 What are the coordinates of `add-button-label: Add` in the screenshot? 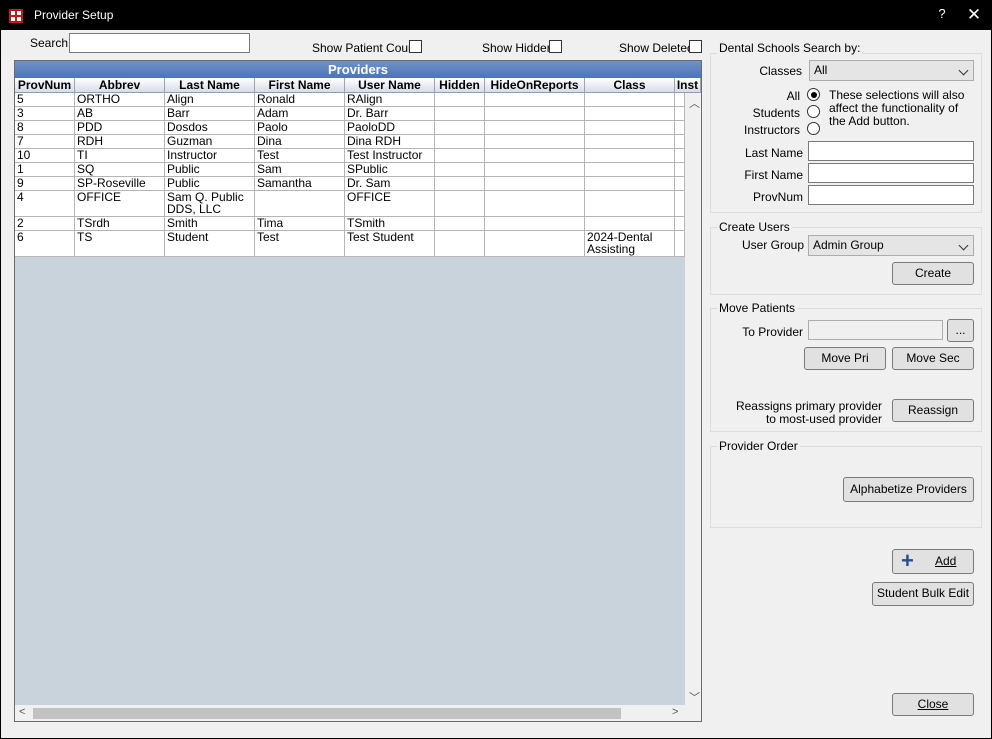 It's located at (946, 561).